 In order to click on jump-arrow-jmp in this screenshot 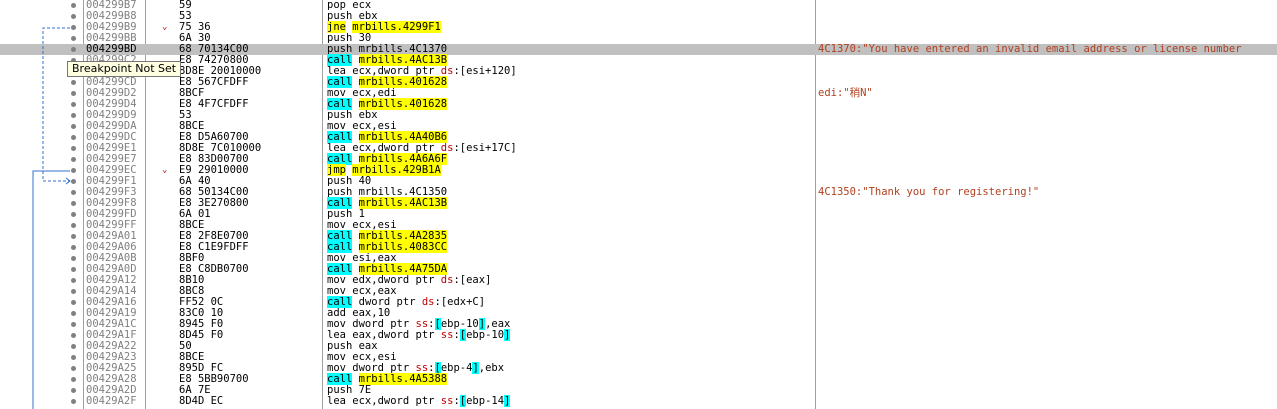, I will do `click(51, 289)`.